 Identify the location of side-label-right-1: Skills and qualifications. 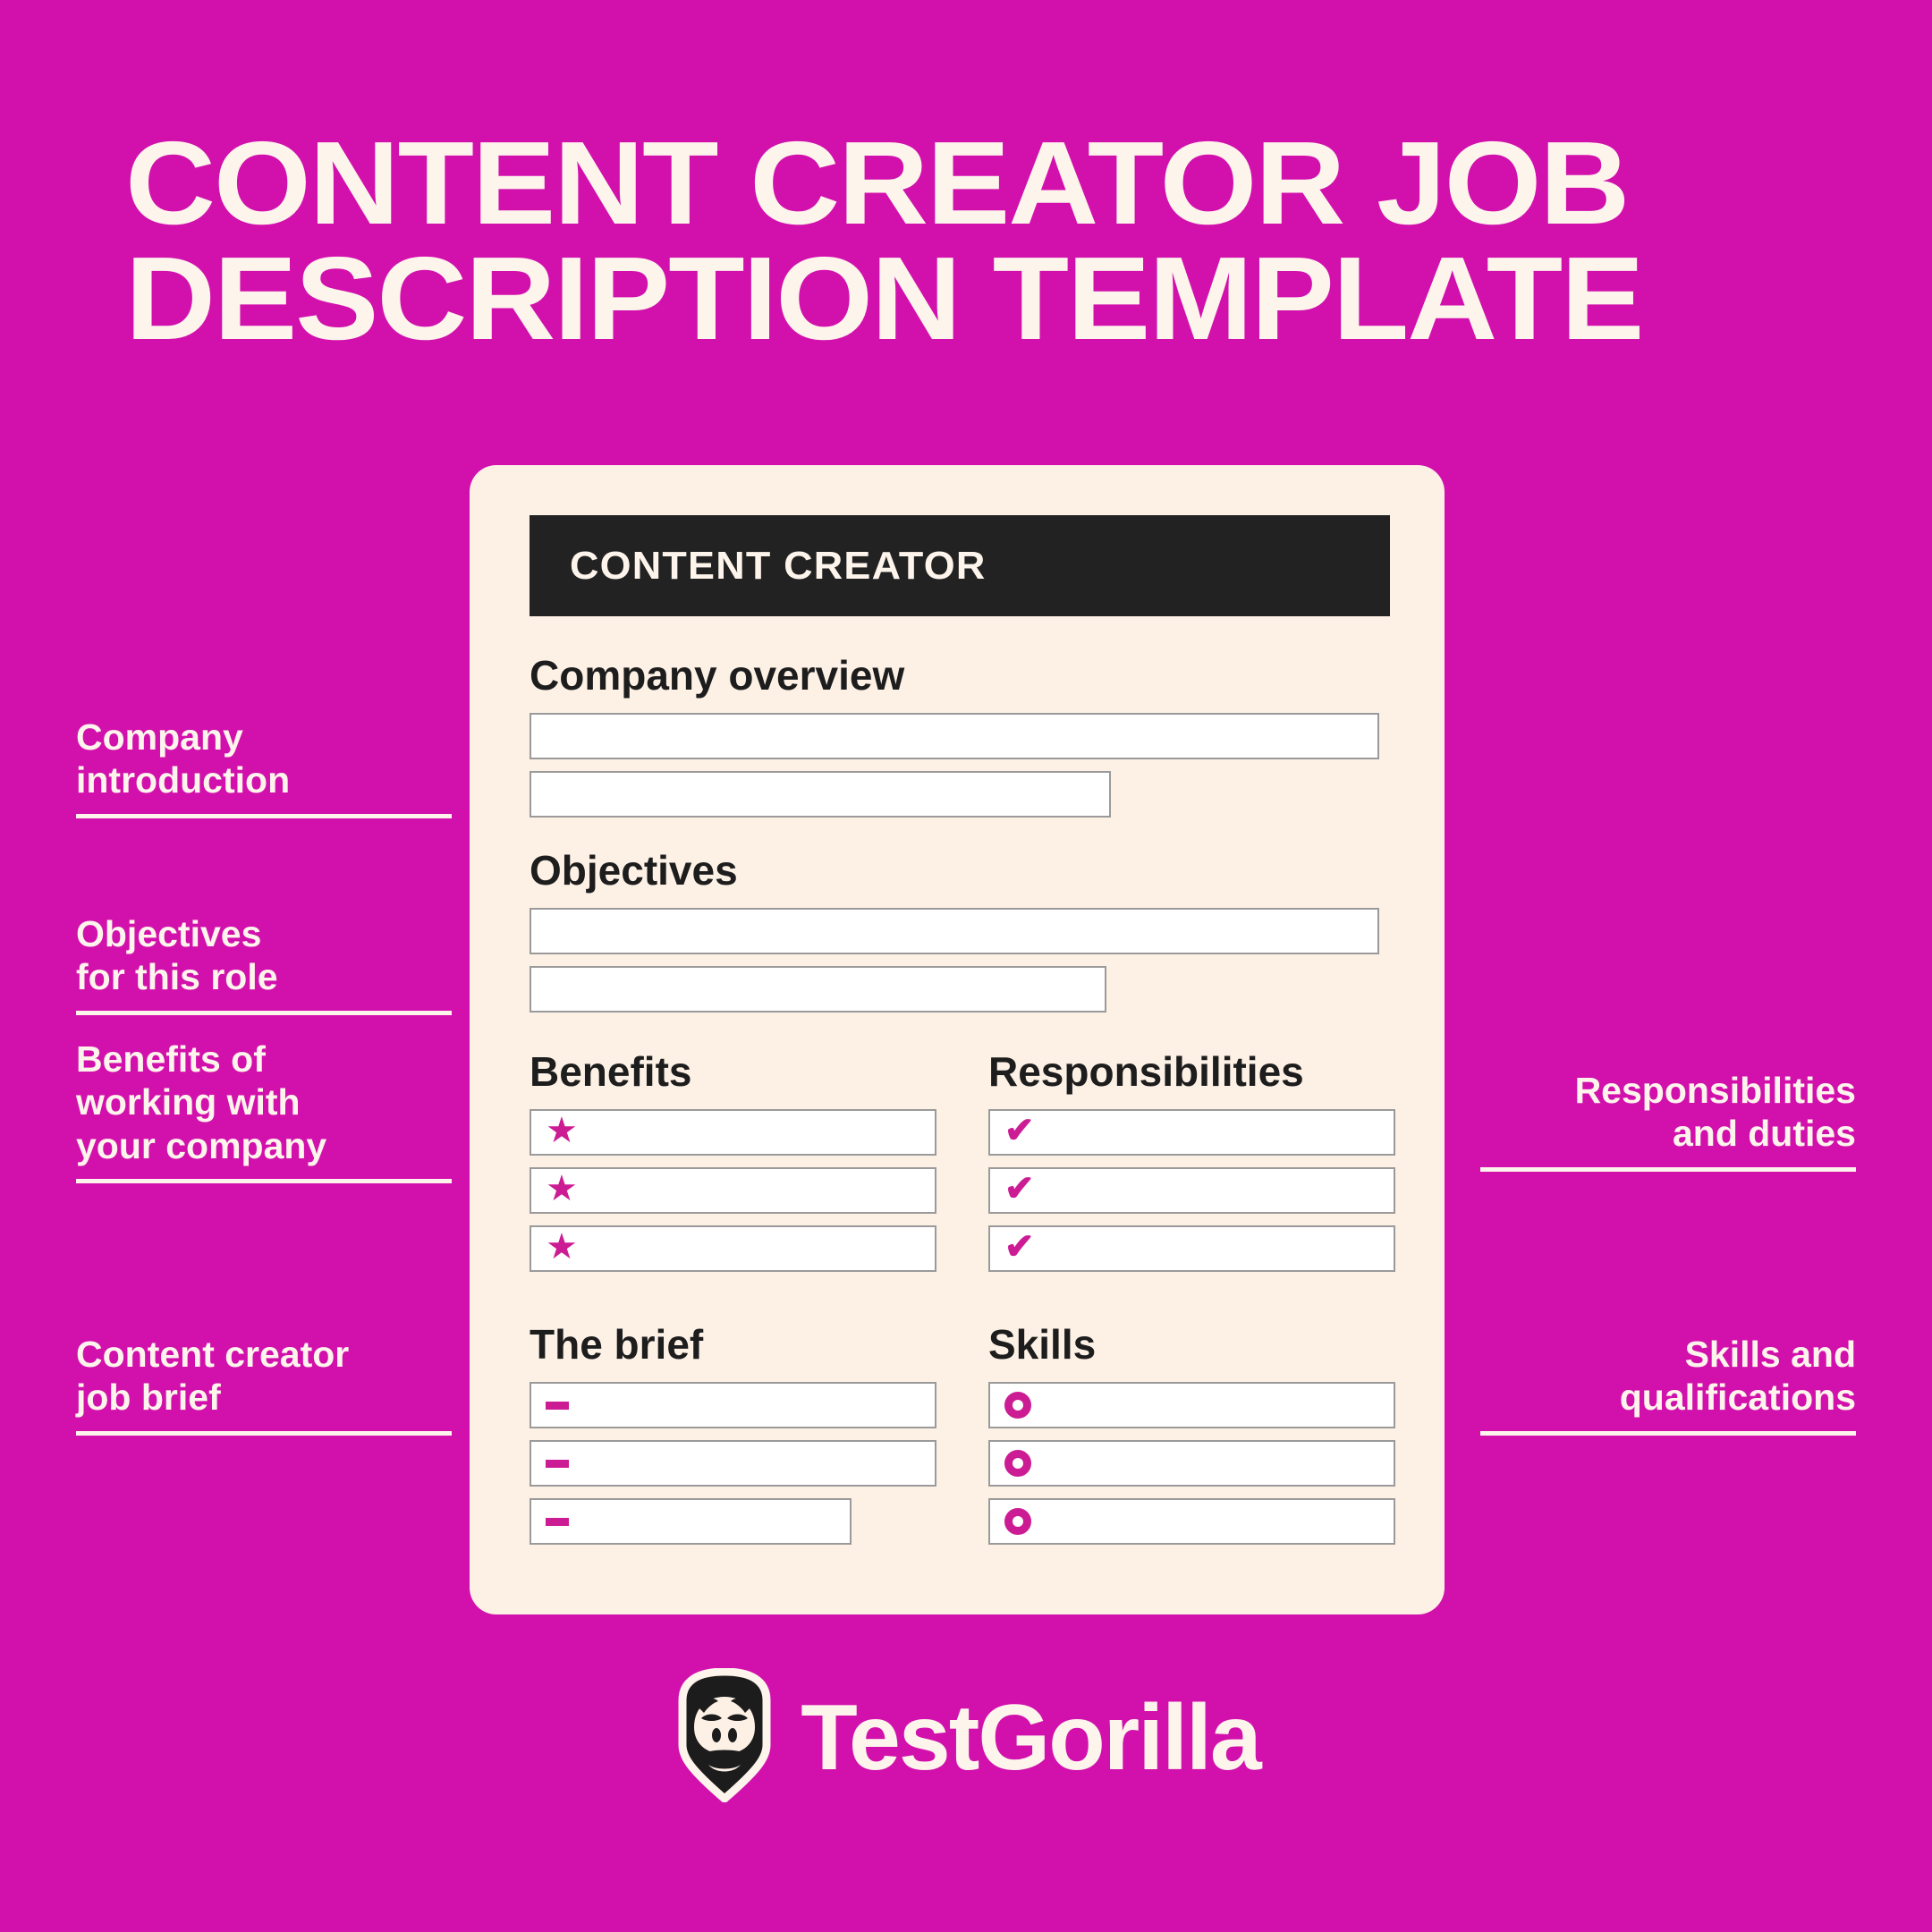
(1668, 1384).